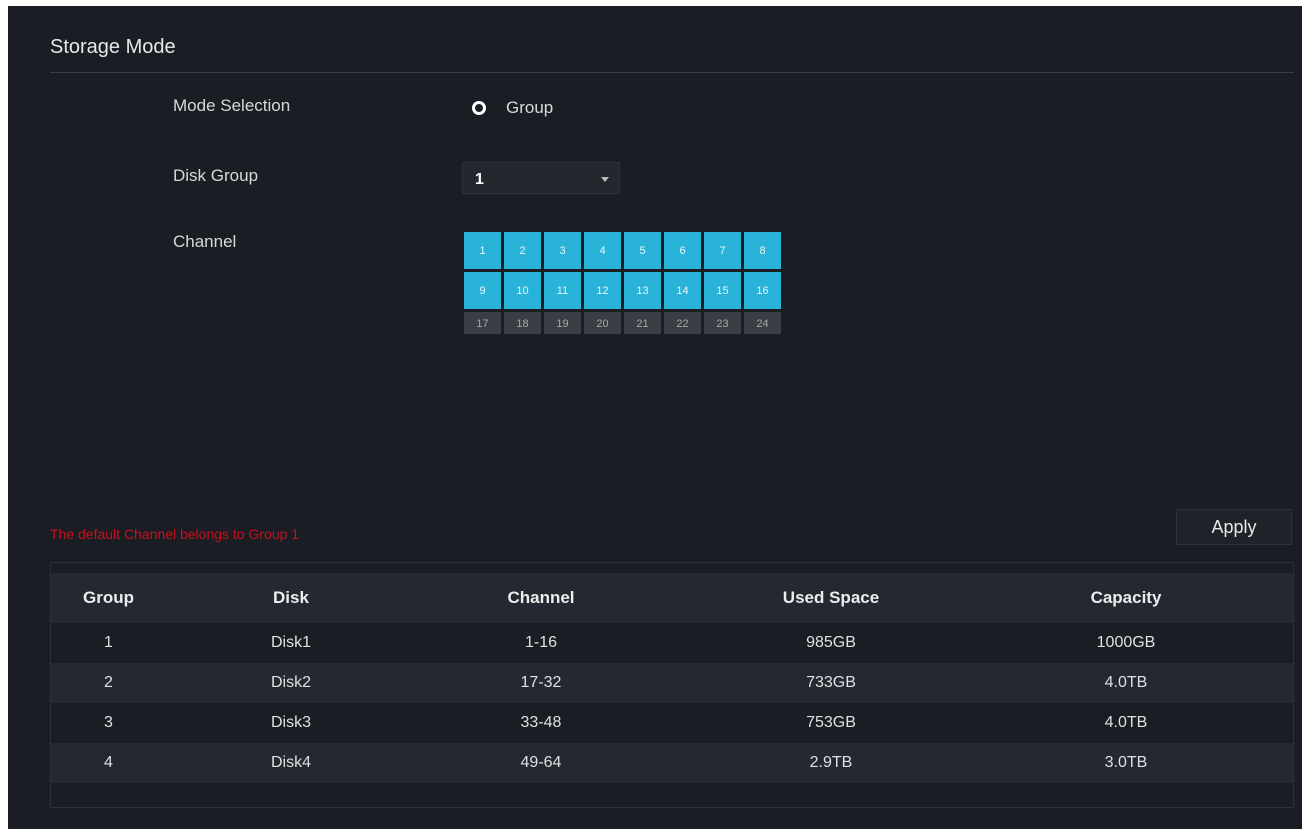 Image resolution: width=1306 pixels, height=829 pixels. Describe the element at coordinates (108, 597) in the screenshot. I see `header-group: Group` at that location.